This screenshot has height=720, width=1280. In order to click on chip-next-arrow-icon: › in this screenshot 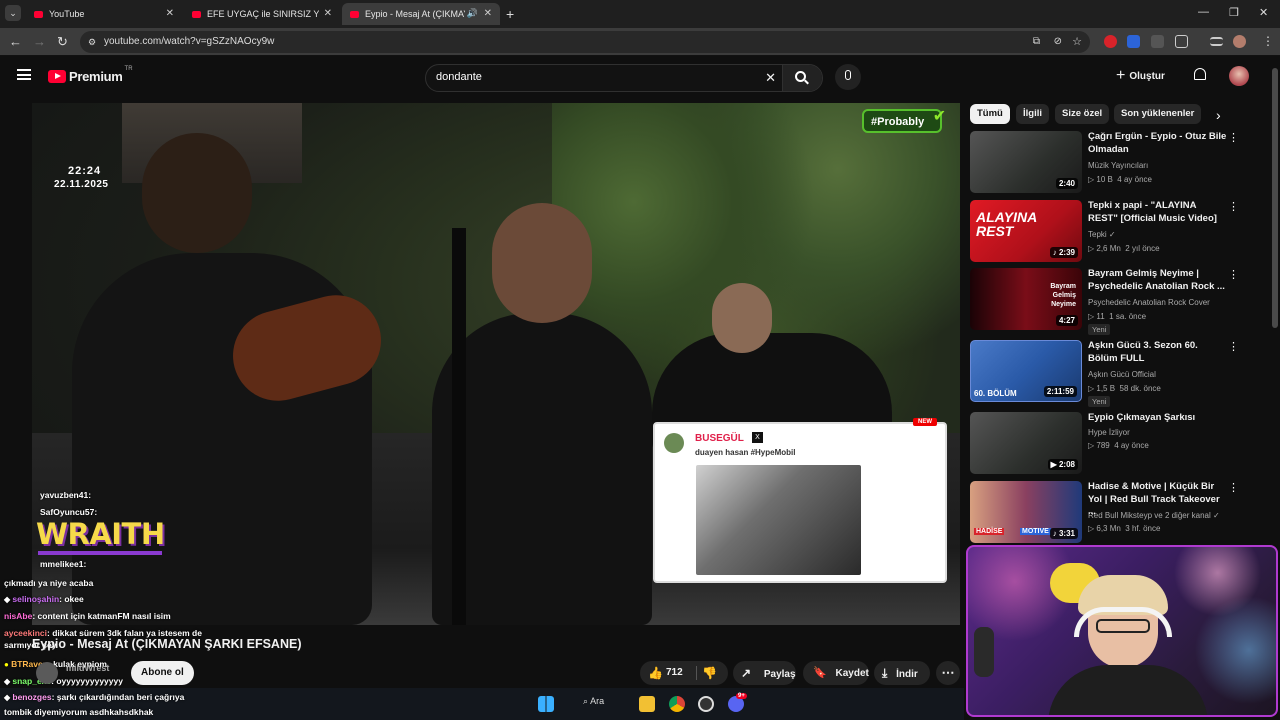, I will do `click(1218, 115)`.